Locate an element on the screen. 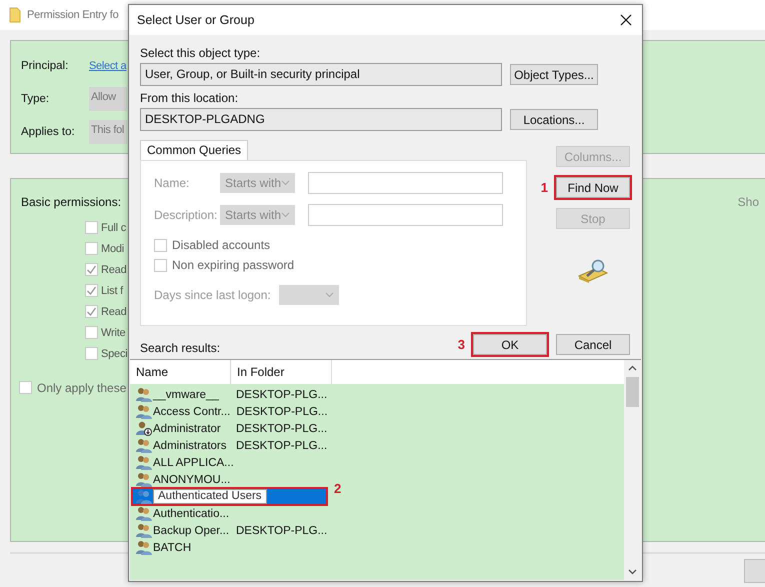 The width and height of the screenshot is (765, 587). days-since-logon-label: Days since last logon: is located at coordinates (212, 295).